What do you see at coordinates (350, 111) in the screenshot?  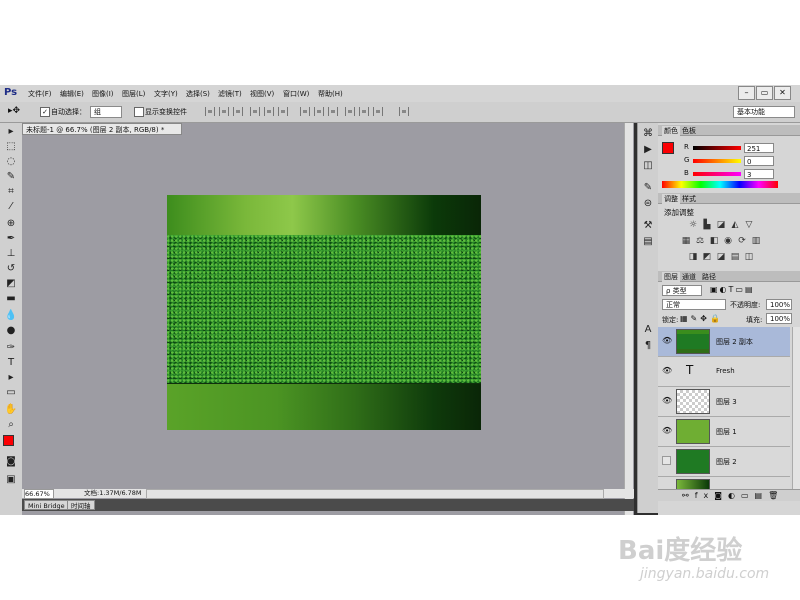 I see `distribute-left-icon` at bounding box center [350, 111].